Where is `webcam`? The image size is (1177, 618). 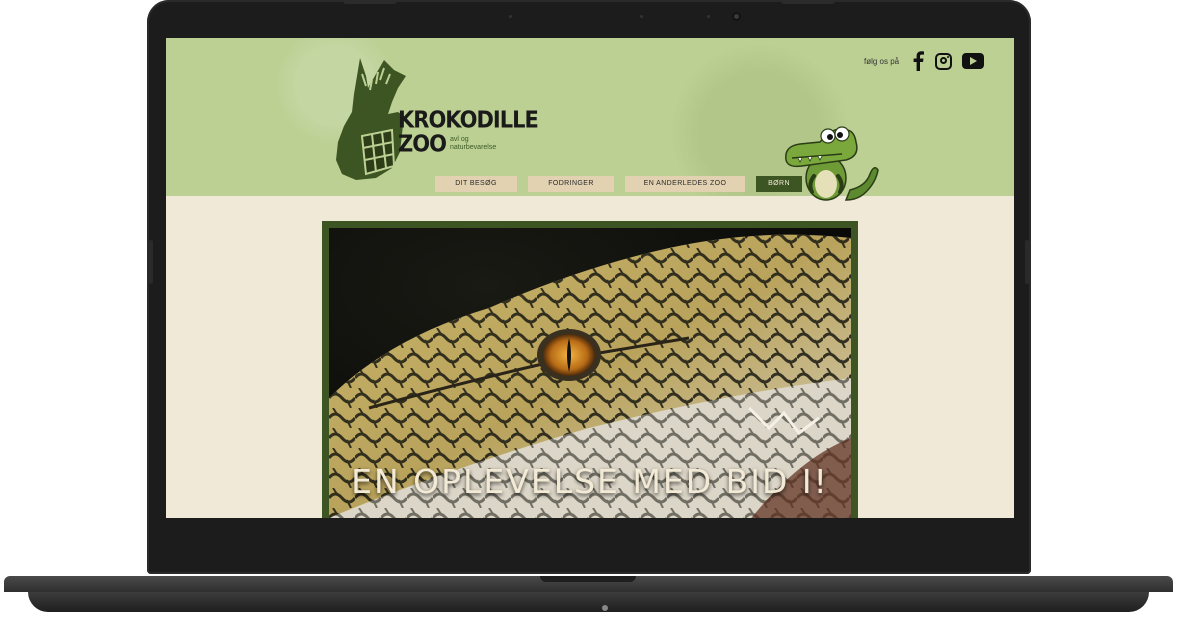
webcam is located at coordinates (736, 16).